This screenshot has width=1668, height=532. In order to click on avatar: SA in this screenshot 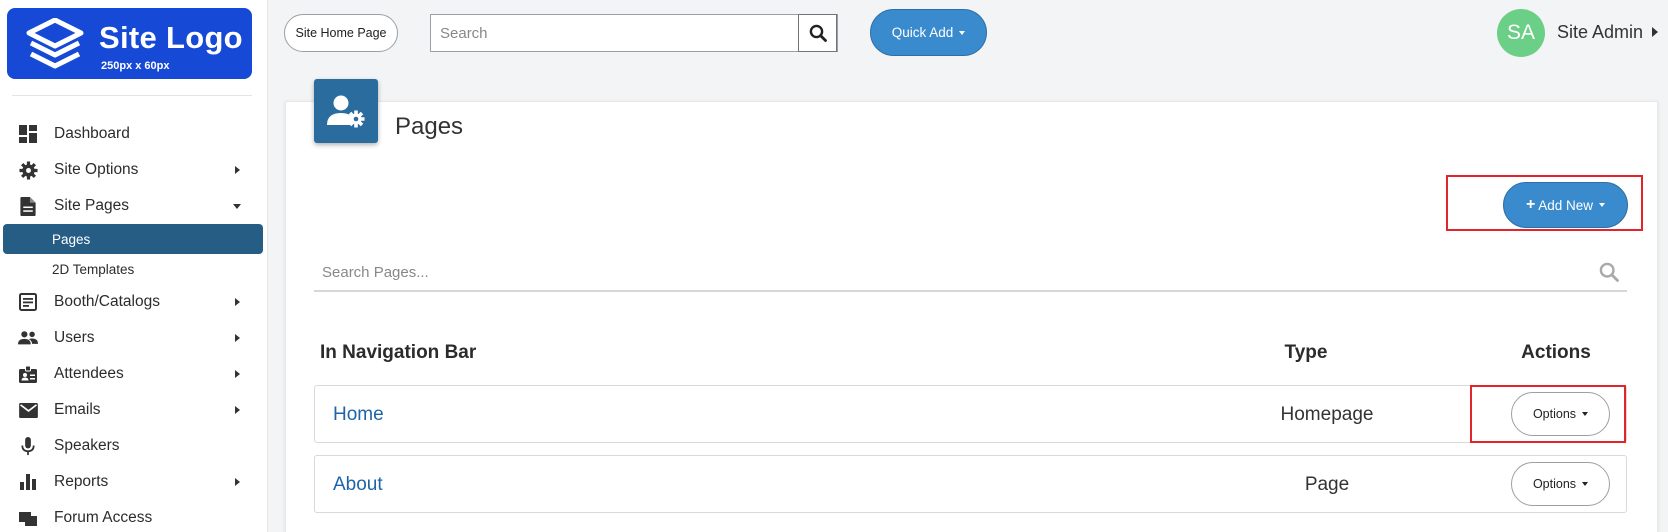, I will do `click(1521, 33)`.